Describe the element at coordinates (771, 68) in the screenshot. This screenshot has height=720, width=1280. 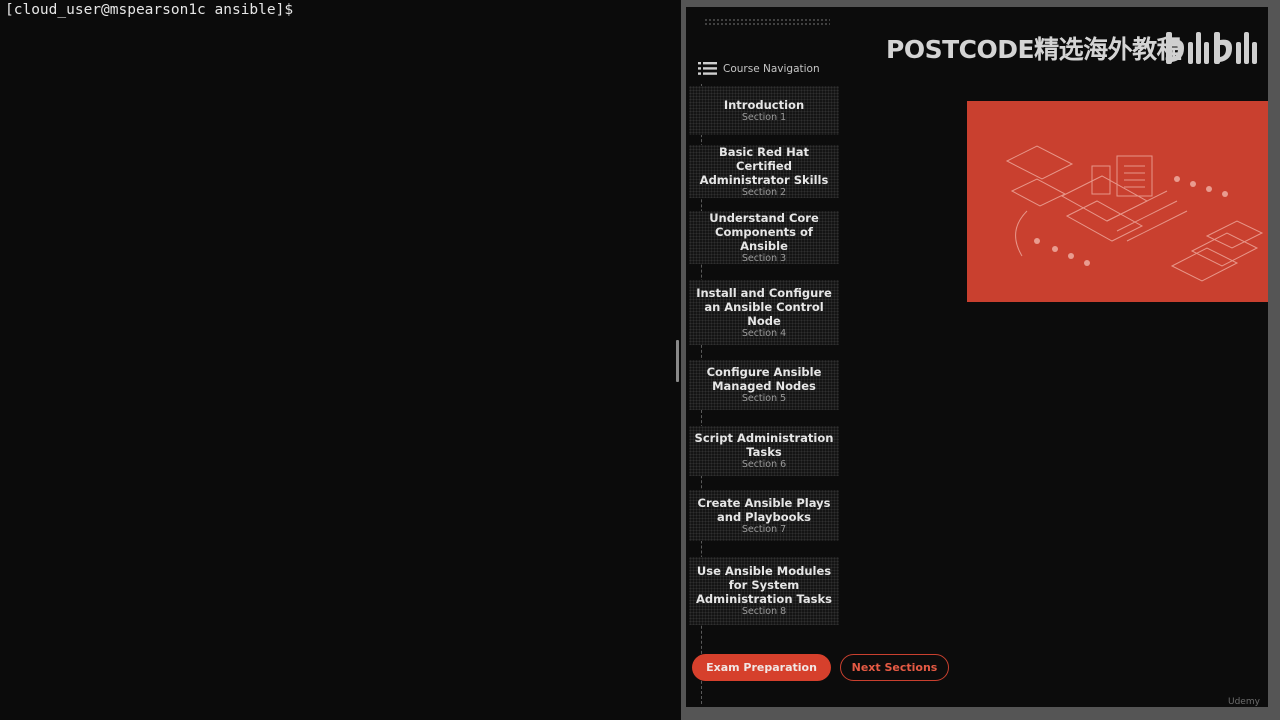
I see `course-navigation-title: Course Navigation` at that location.